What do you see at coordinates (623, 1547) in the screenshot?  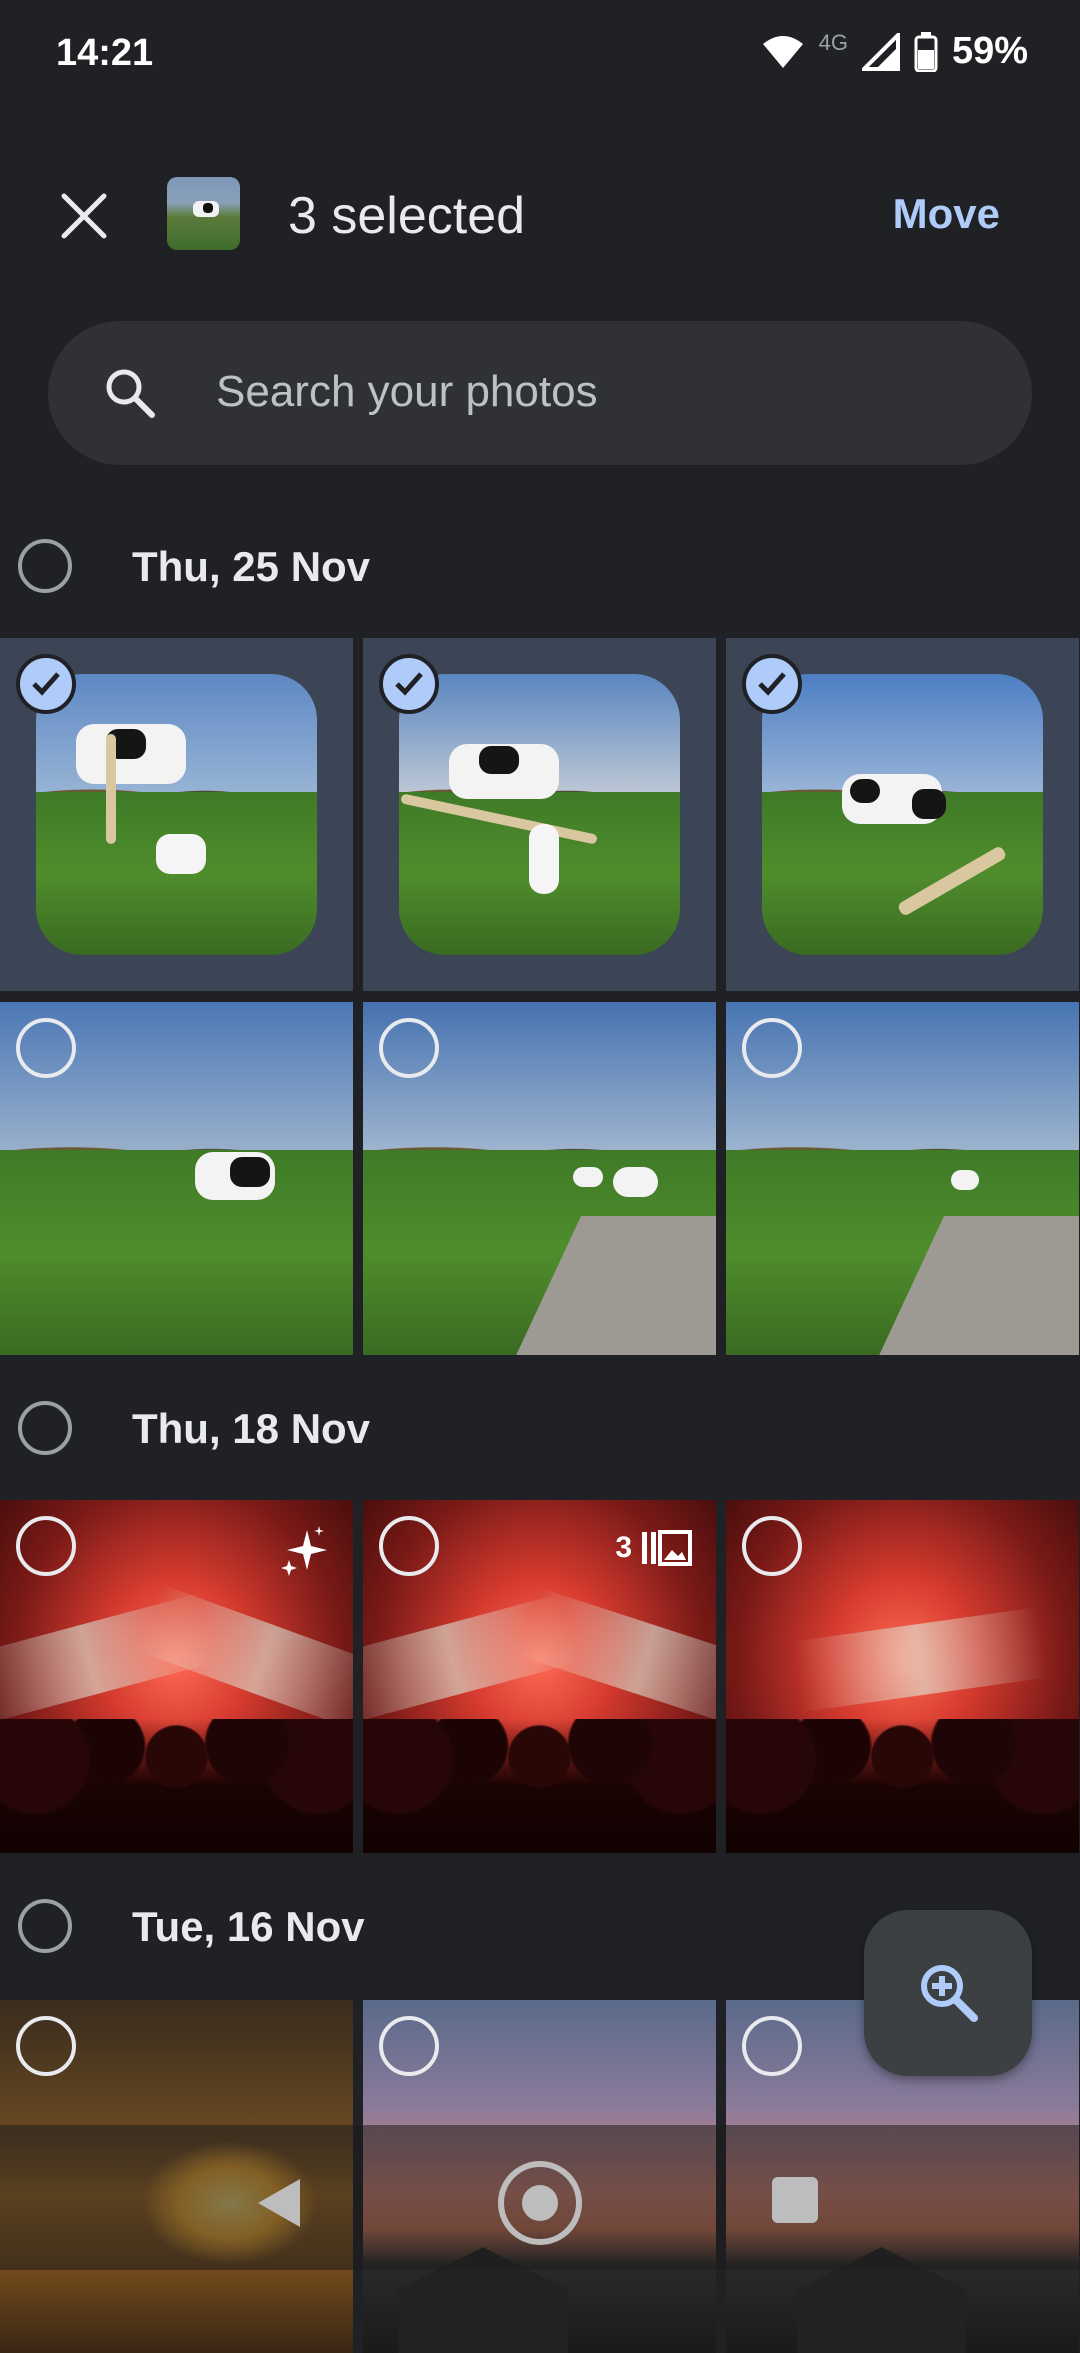 I see `stack-count: 3` at bounding box center [623, 1547].